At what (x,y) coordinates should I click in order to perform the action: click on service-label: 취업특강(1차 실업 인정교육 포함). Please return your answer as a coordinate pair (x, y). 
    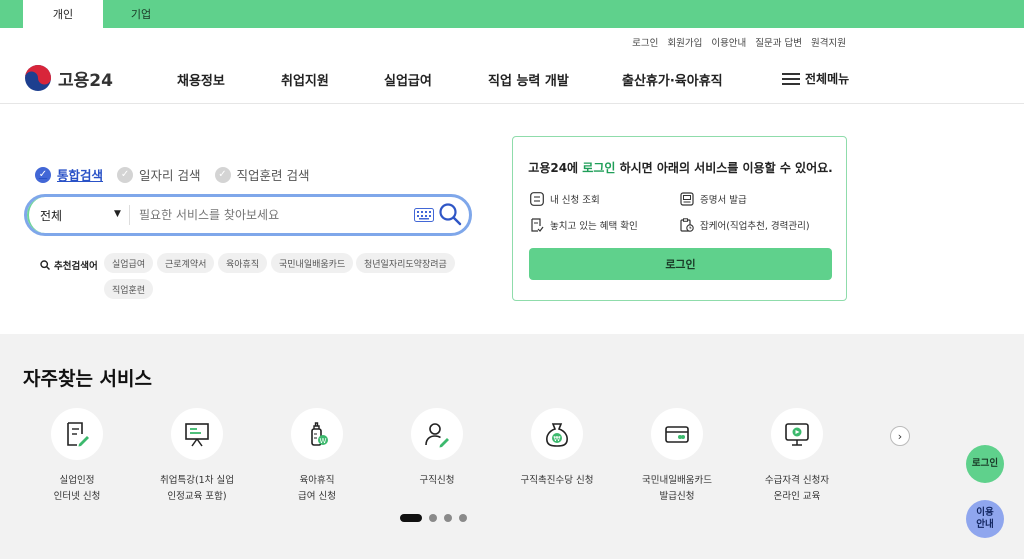
    Looking at the image, I should click on (197, 488).